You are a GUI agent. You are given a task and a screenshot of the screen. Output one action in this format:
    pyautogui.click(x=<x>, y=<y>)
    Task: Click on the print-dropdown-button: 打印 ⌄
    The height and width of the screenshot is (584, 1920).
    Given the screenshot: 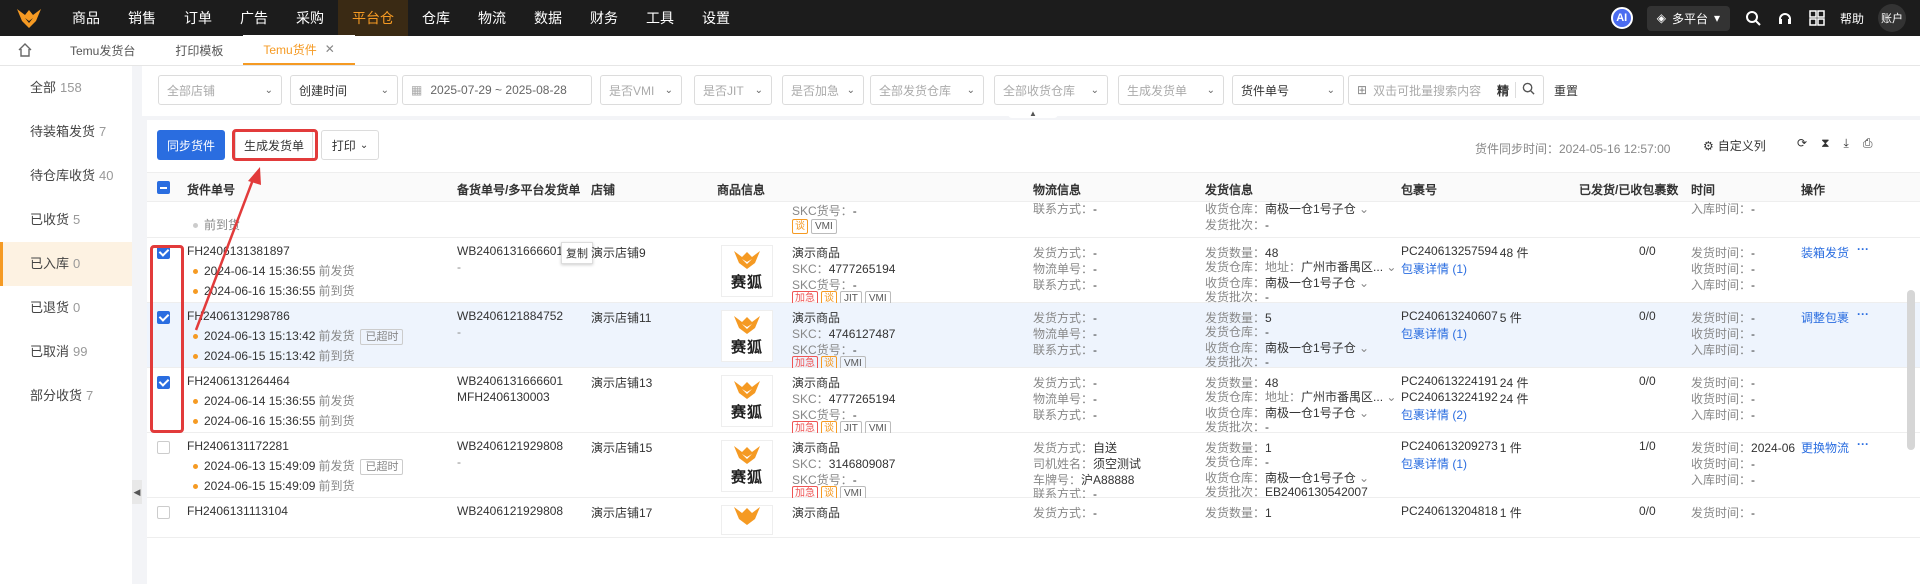 What is the action you would take?
    pyautogui.click(x=350, y=145)
    